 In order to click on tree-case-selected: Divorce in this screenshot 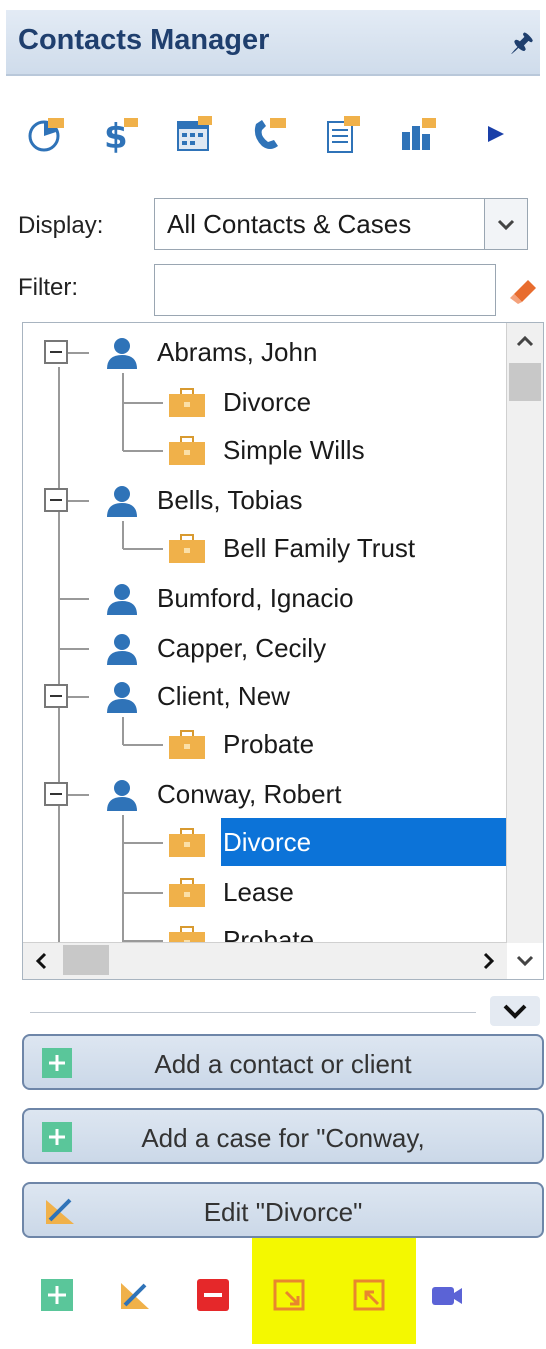, I will do `click(267, 842)`.